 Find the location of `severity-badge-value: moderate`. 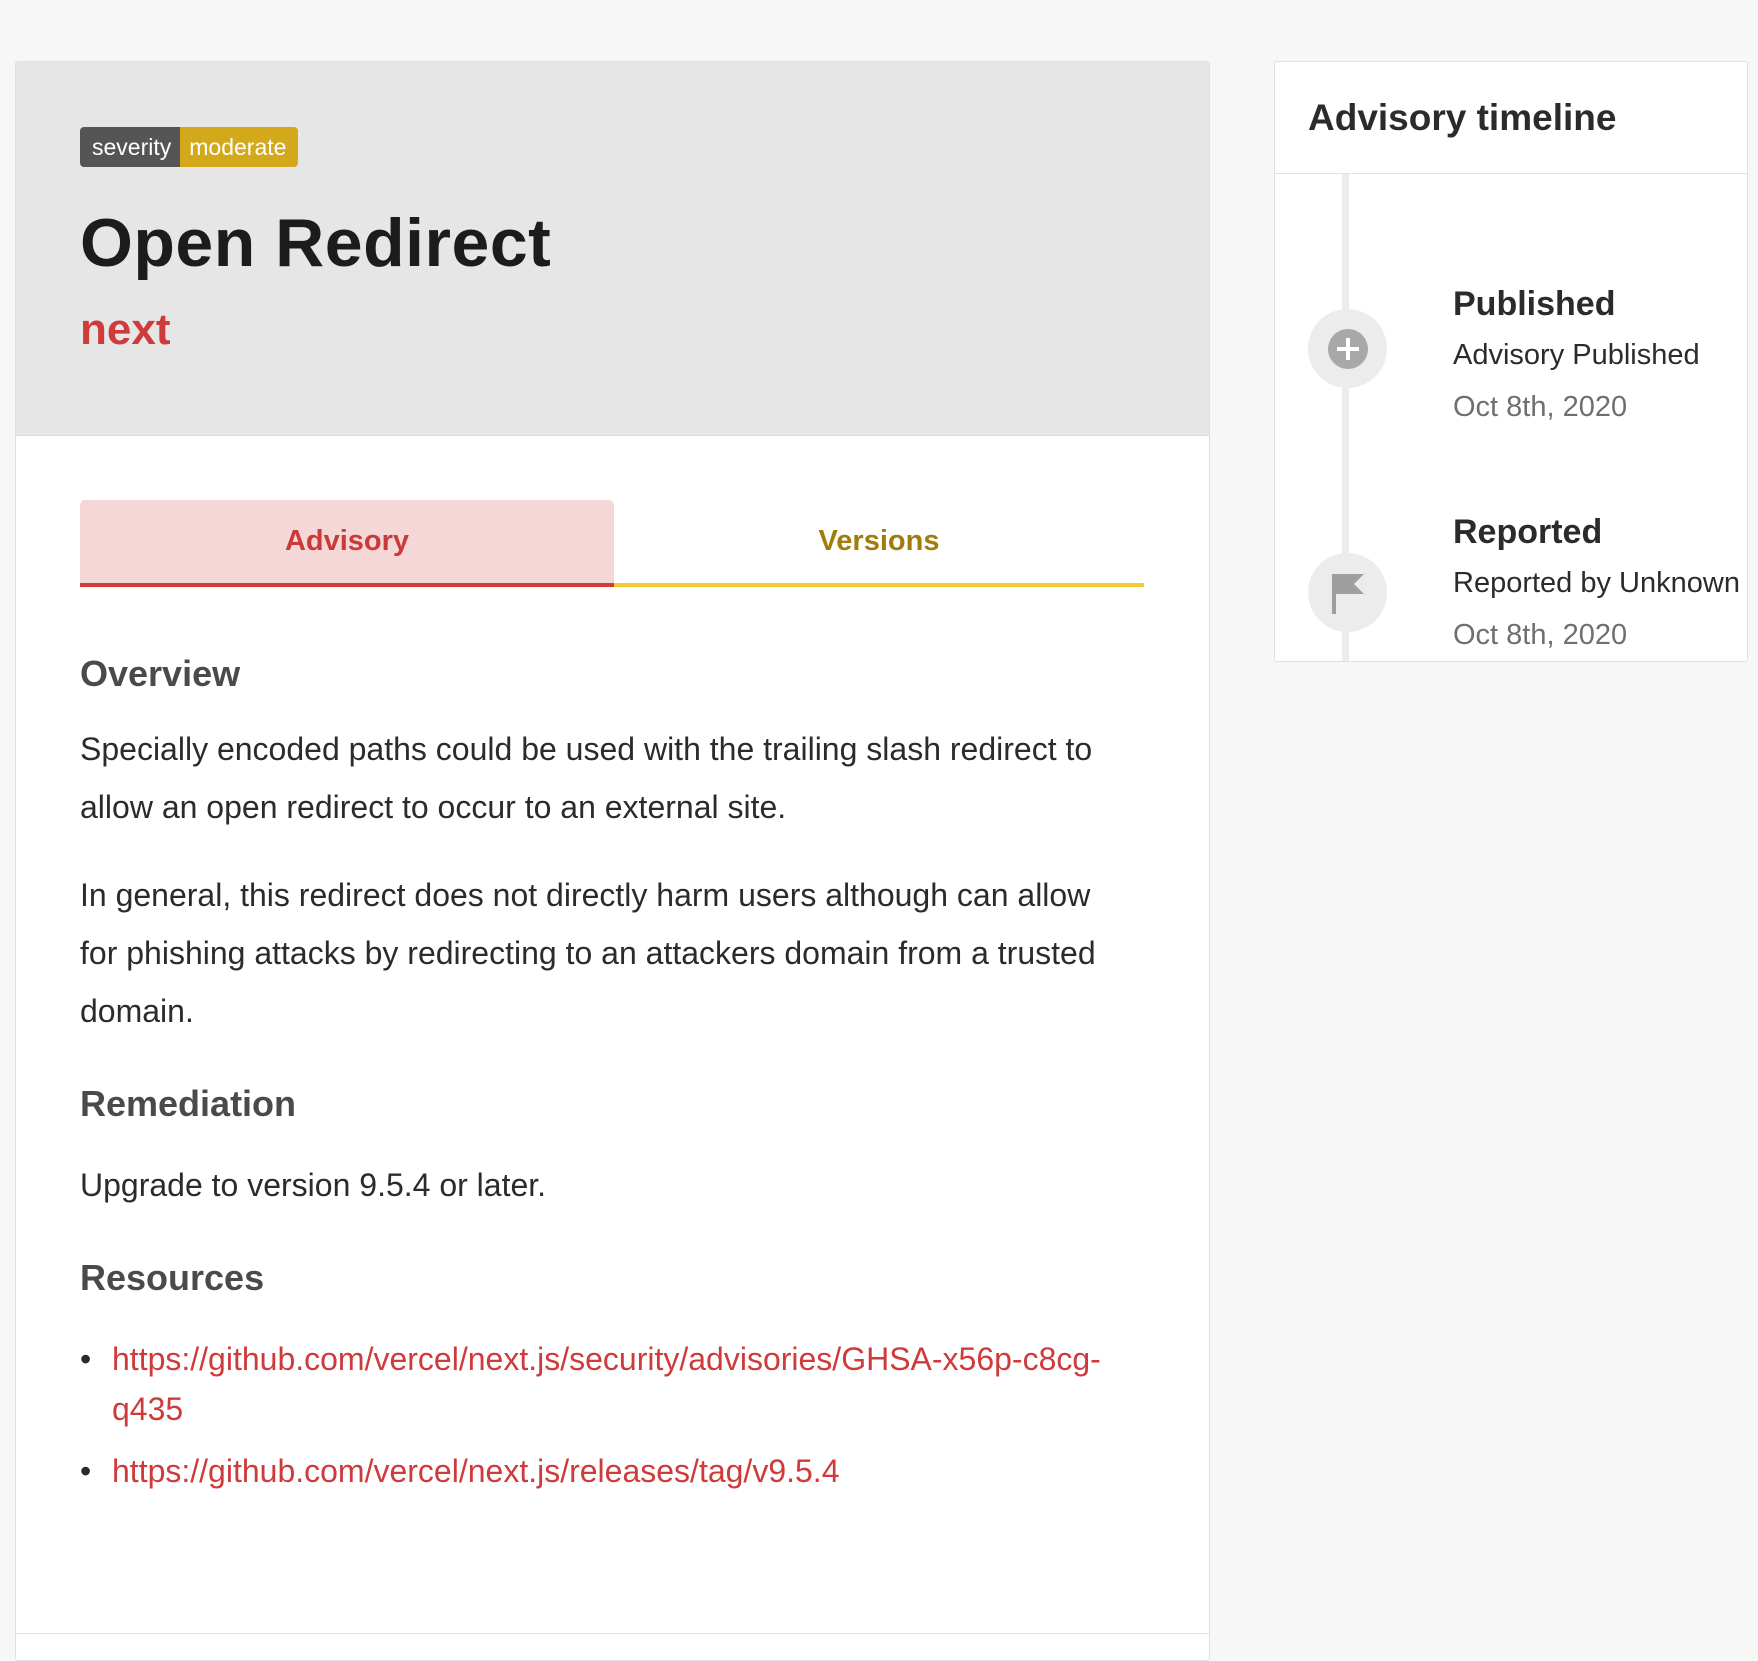

severity-badge-value: moderate is located at coordinates (239, 147).